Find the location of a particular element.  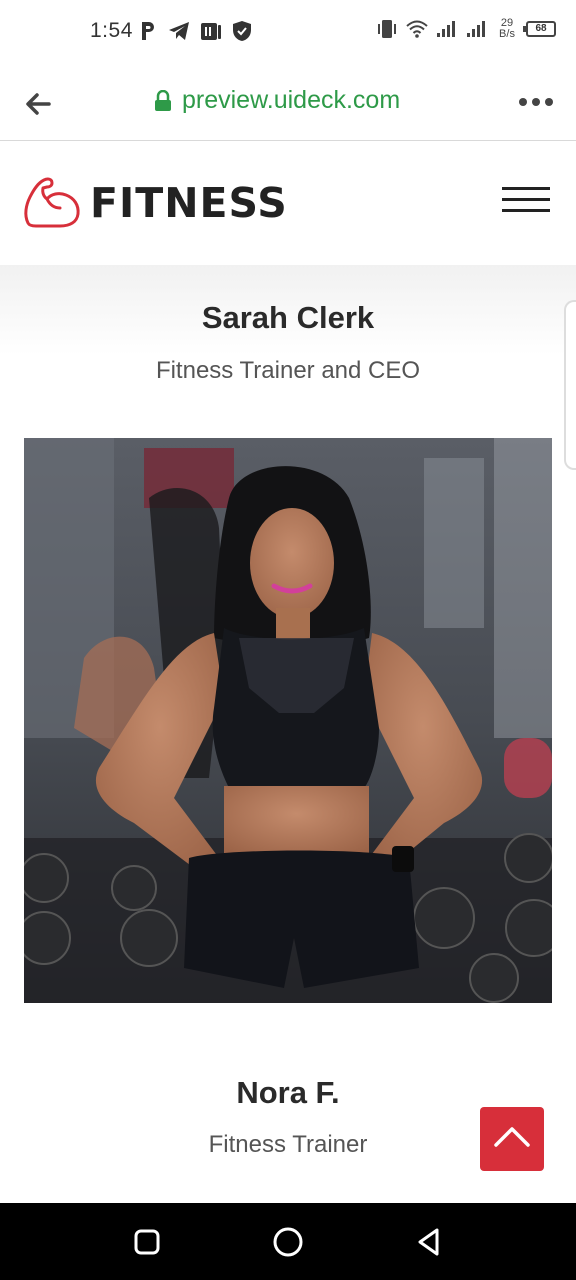

parking-icon is located at coordinates (148, 31).